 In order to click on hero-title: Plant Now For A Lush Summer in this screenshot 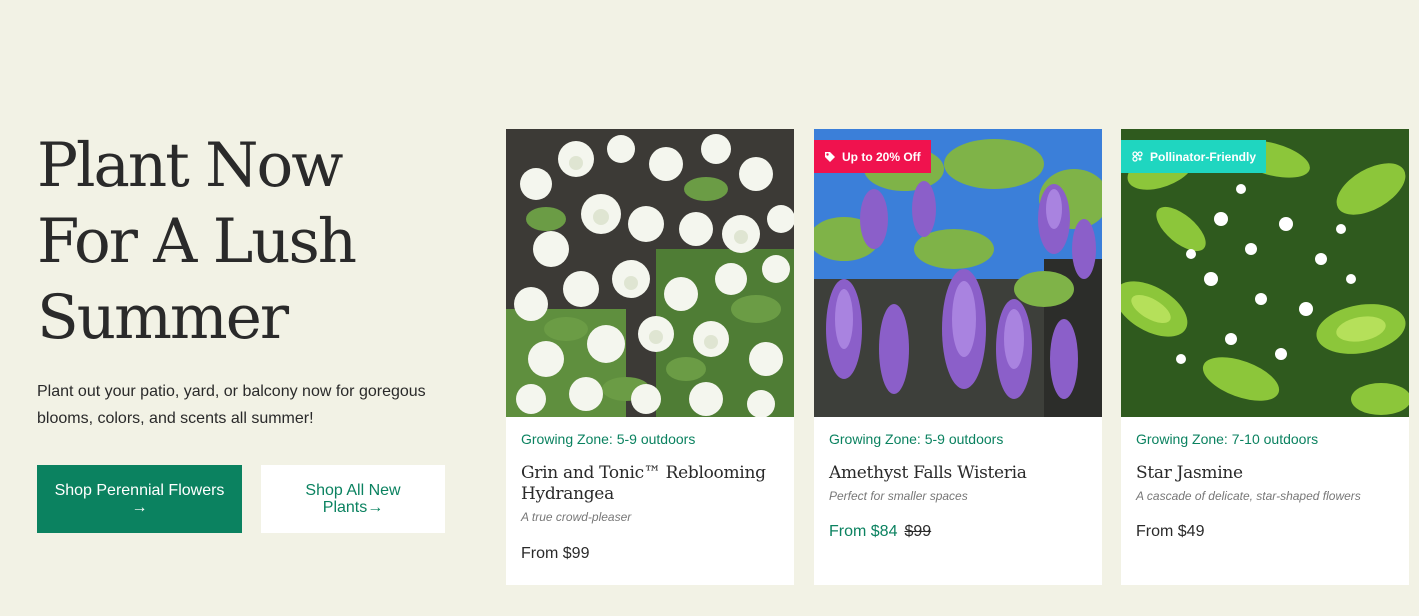, I will do `click(247, 242)`.